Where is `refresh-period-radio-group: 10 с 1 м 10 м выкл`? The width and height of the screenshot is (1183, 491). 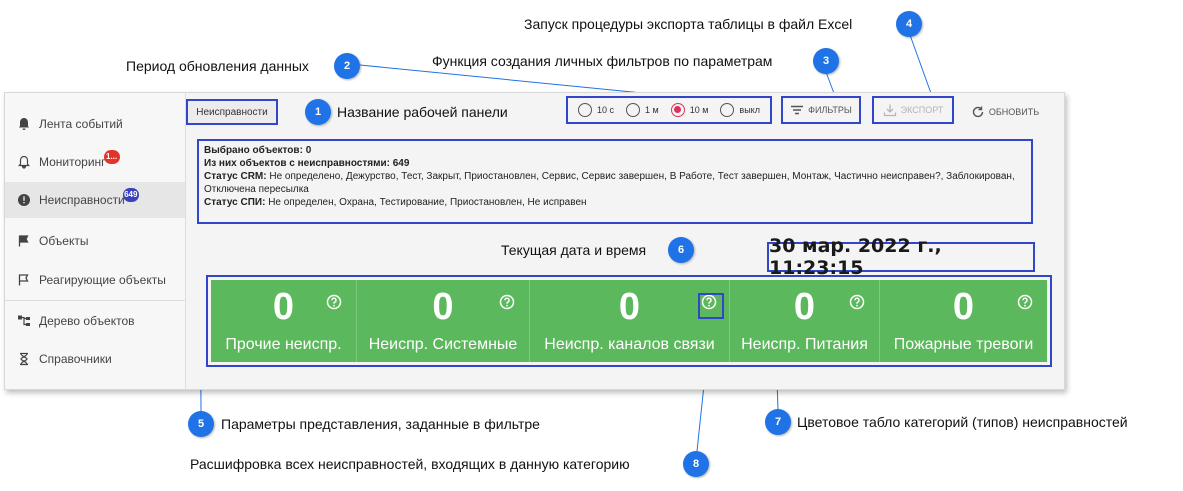 refresh-period-radio-group: 10 с 1 м 10 м выкл is located at coordinates (669, 110).